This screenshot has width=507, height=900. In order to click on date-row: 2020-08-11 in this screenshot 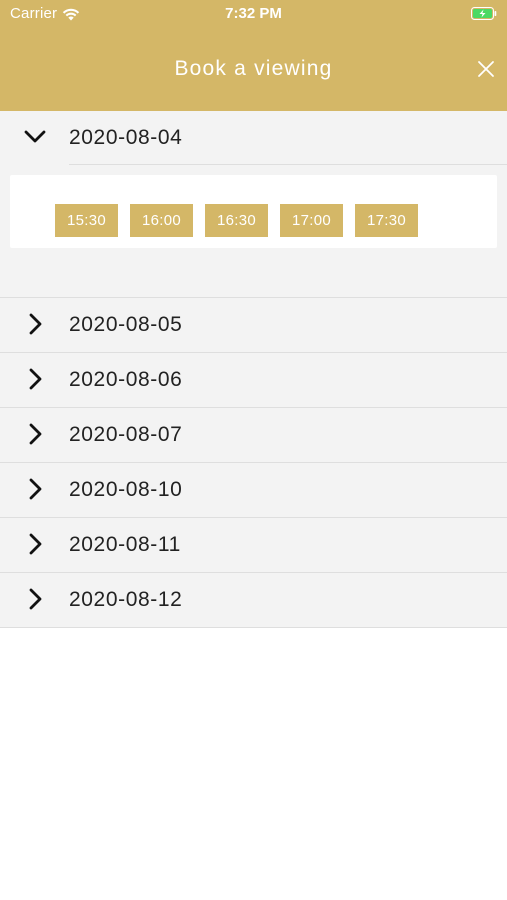, I will do `click(253, 545)`.